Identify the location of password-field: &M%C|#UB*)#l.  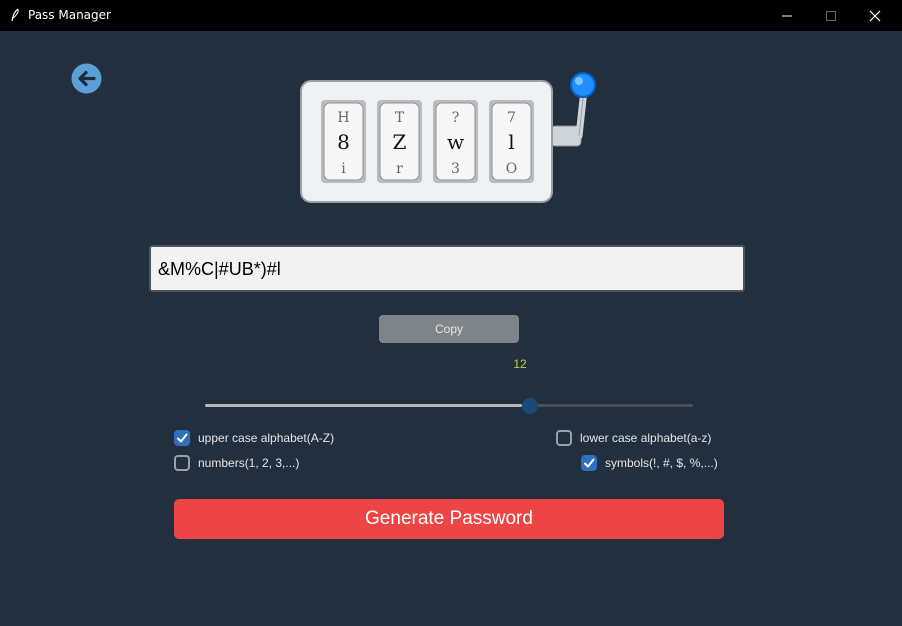
(447, 268).